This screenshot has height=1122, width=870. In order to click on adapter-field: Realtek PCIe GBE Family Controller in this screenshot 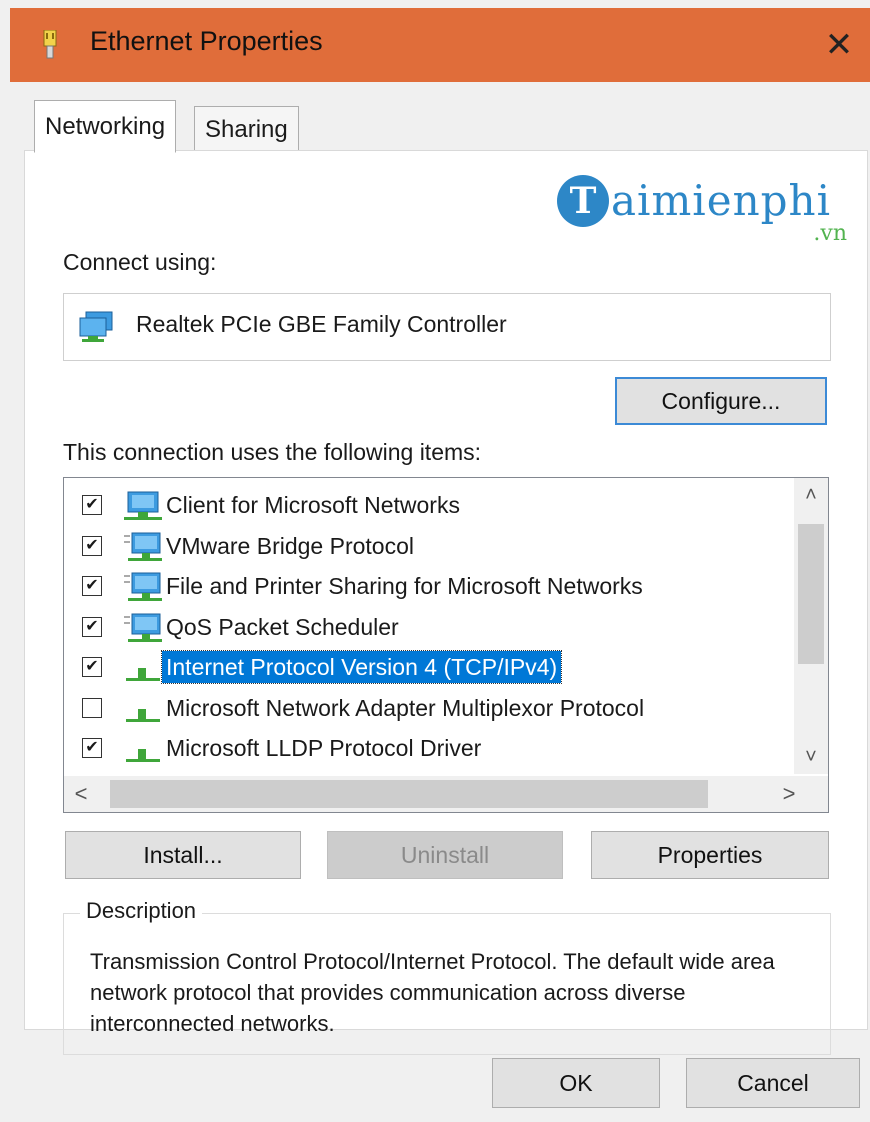, I will do `click(447, 327)`.